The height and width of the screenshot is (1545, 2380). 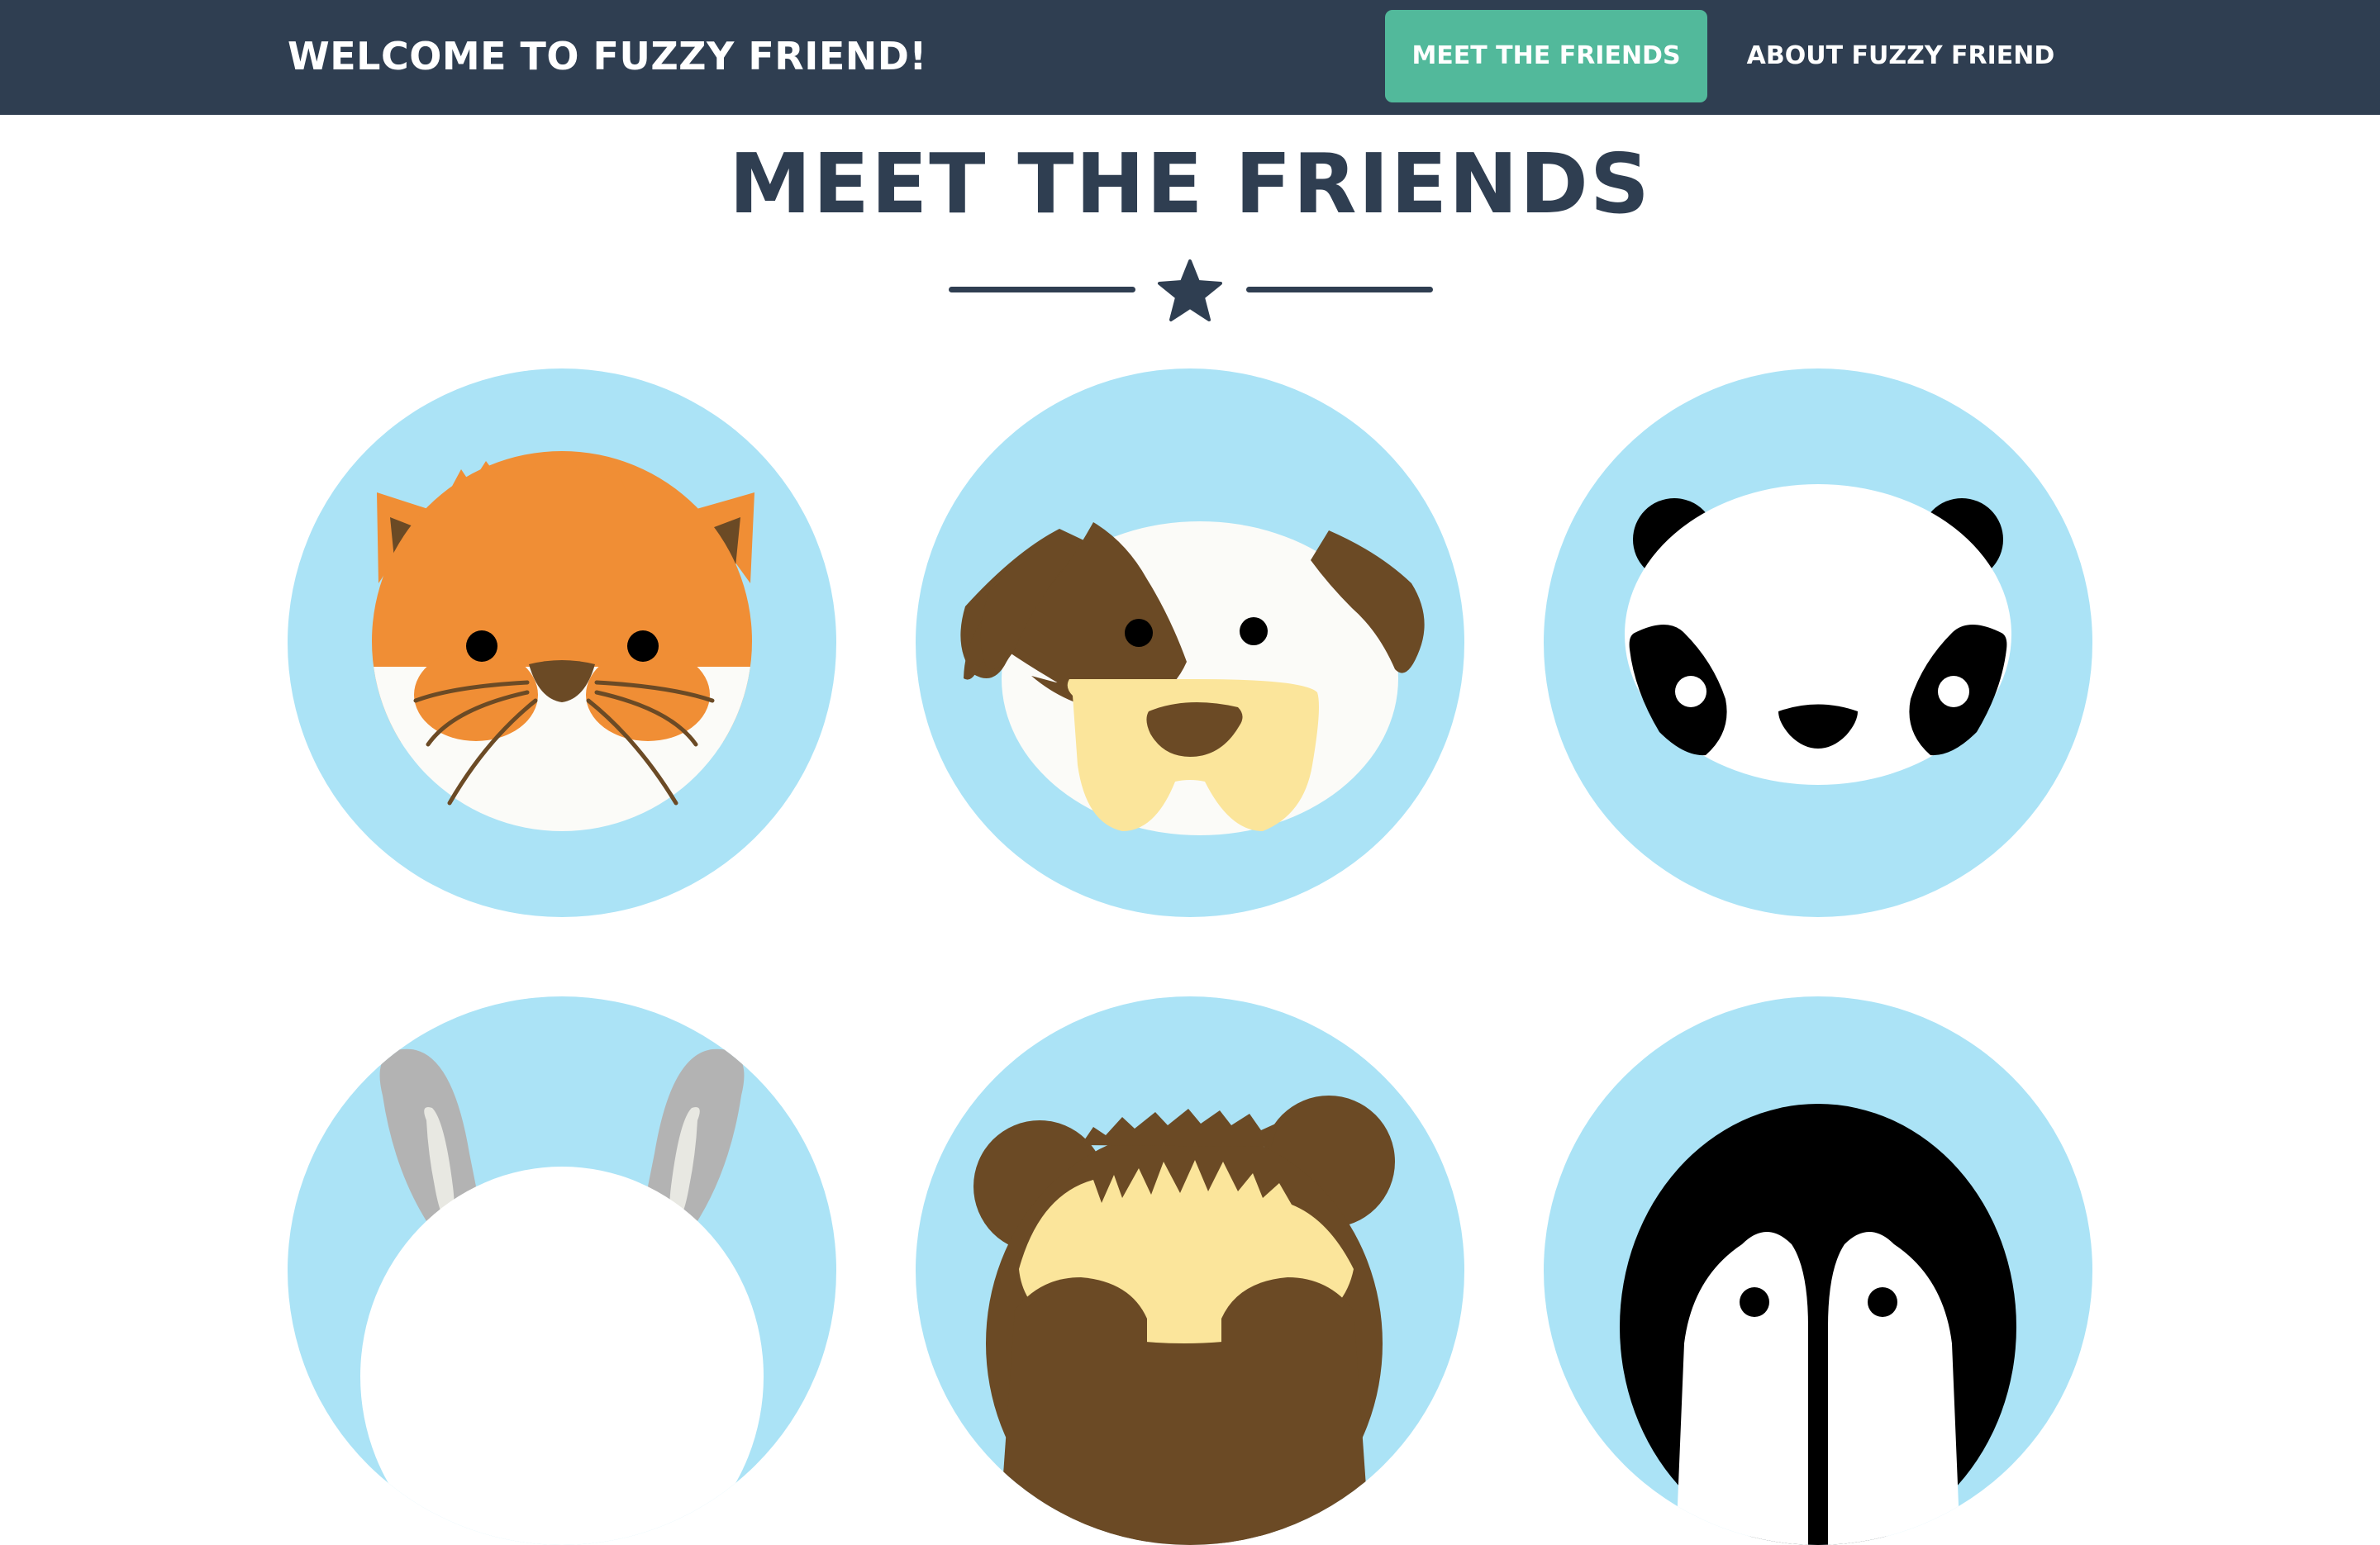 I want to click on friend-card-dog, so click(x=1190, y=642).